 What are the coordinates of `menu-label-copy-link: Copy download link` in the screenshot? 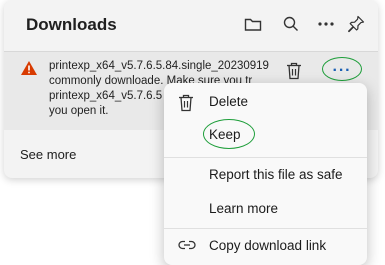 It's located at (268, 245).